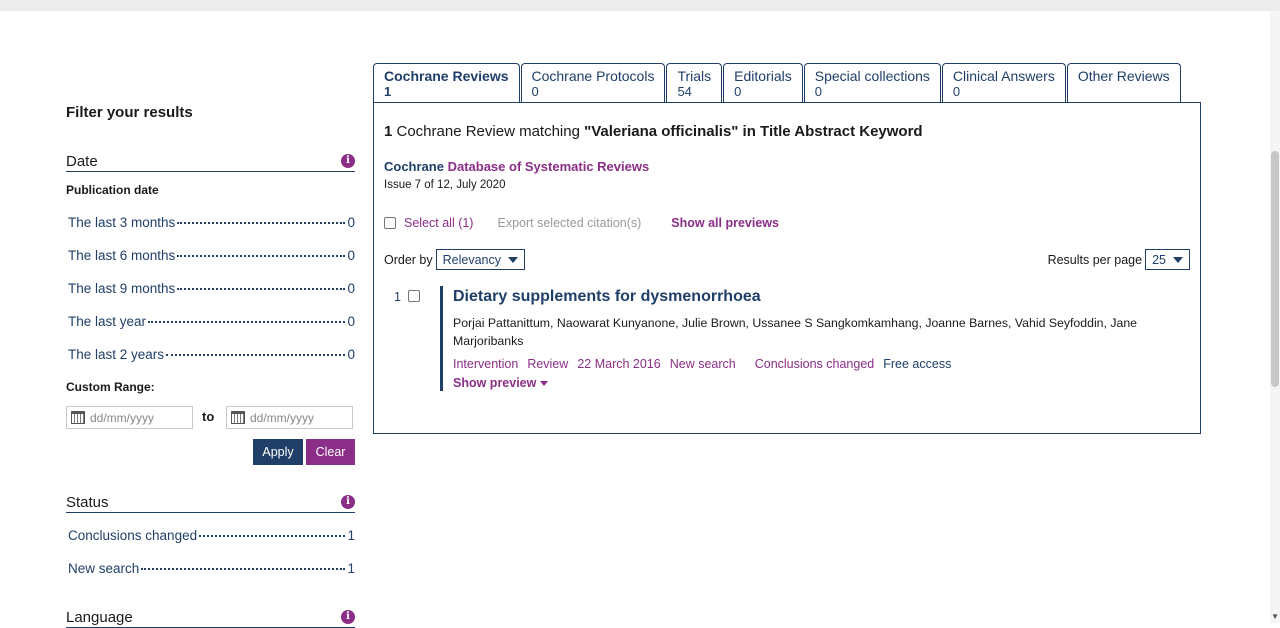 The image size is (1280, 628). What do you see at coordinates (122, 255) in the screenshot?
I see `filter-item-label: The last 6 months` at bounding box center [122, 255].